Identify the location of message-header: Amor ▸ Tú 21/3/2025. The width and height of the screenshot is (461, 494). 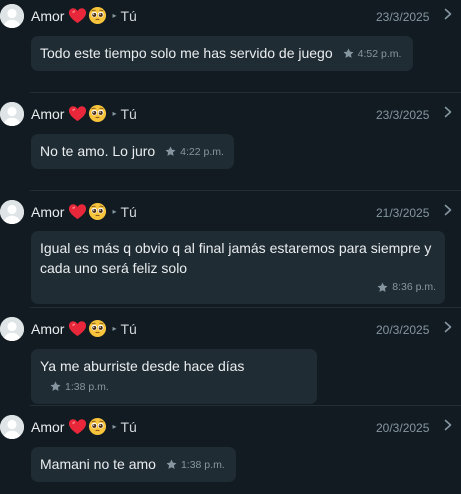
(230, 213).